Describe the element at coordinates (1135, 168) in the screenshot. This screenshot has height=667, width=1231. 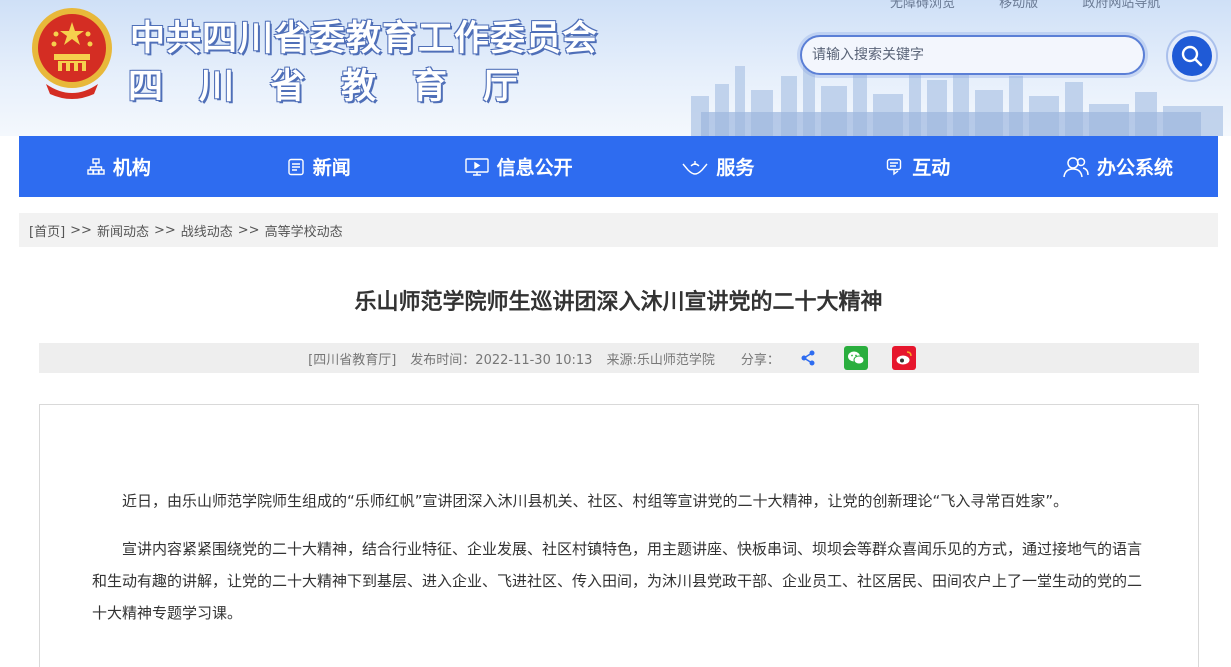
I see `nav-label: 办公系统` at that location.